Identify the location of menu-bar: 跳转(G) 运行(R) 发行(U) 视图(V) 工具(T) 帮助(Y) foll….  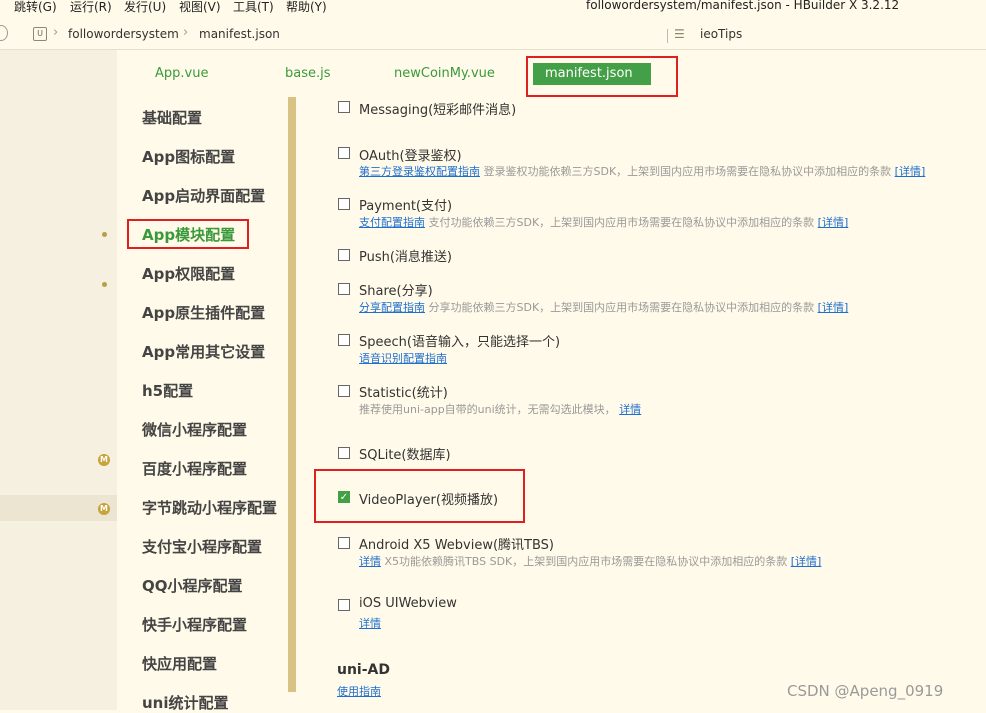
(493, 9).